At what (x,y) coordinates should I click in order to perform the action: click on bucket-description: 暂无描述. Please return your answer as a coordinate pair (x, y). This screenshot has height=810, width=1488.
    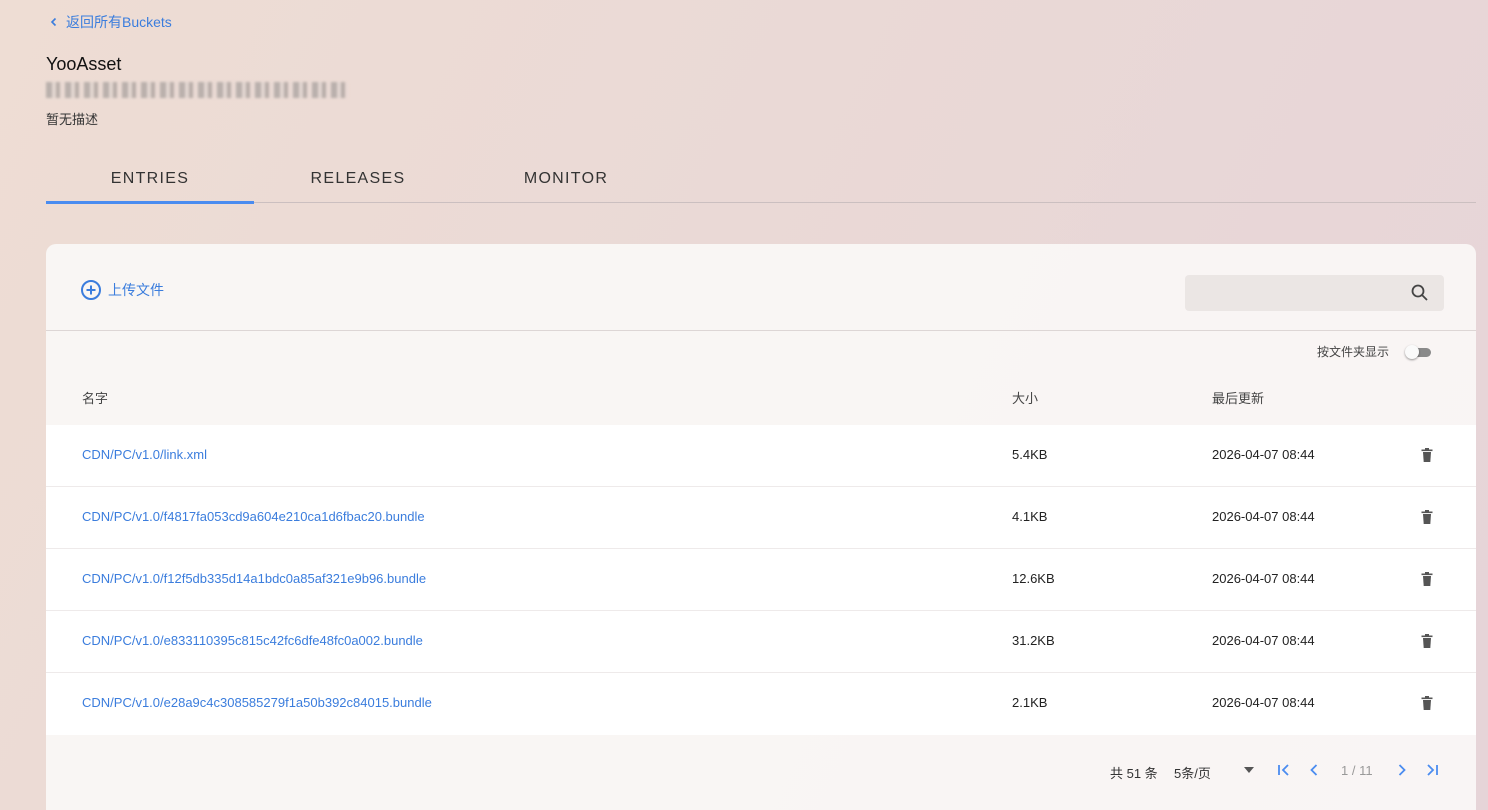
    Looking at the image, I should click on (72, 119).